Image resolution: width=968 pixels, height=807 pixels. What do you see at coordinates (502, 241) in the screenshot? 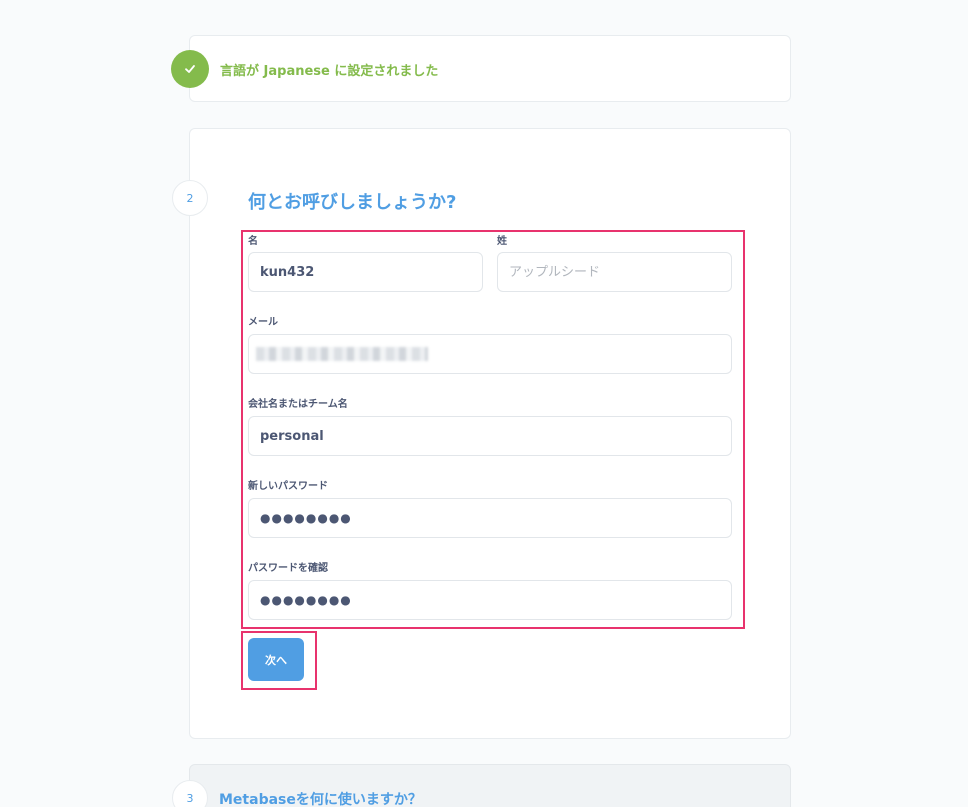
I see `last-name-label: 姓` at bounding box center [502, 241].